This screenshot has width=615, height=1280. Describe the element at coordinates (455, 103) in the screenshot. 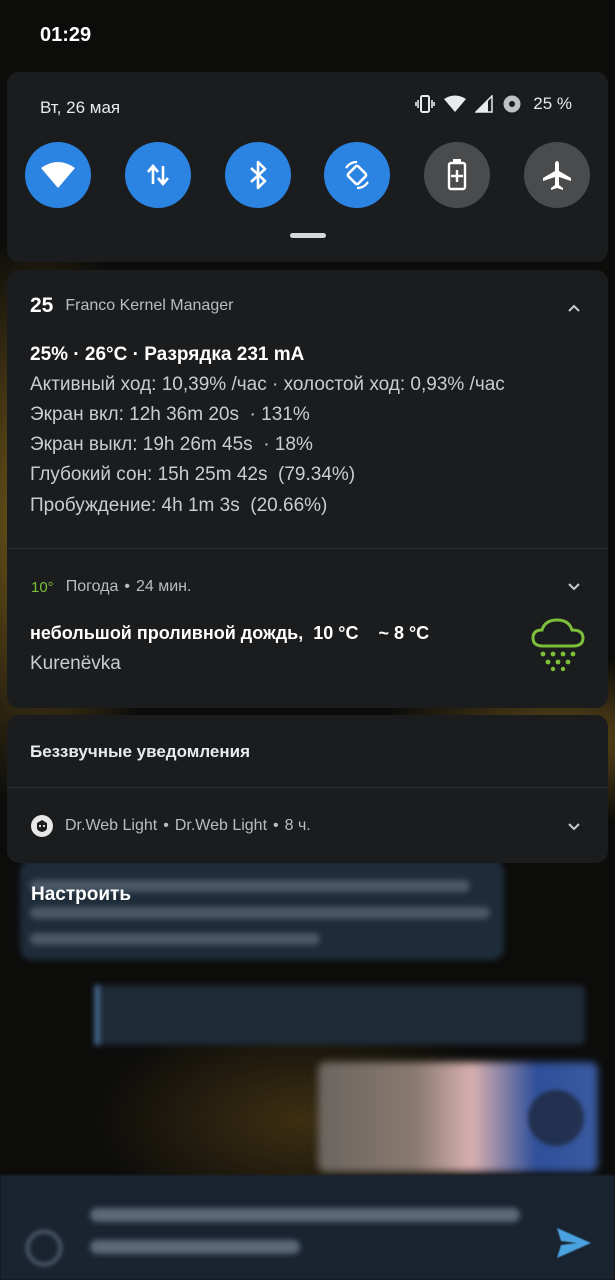

I see `wifi-signal-icon` at that location.